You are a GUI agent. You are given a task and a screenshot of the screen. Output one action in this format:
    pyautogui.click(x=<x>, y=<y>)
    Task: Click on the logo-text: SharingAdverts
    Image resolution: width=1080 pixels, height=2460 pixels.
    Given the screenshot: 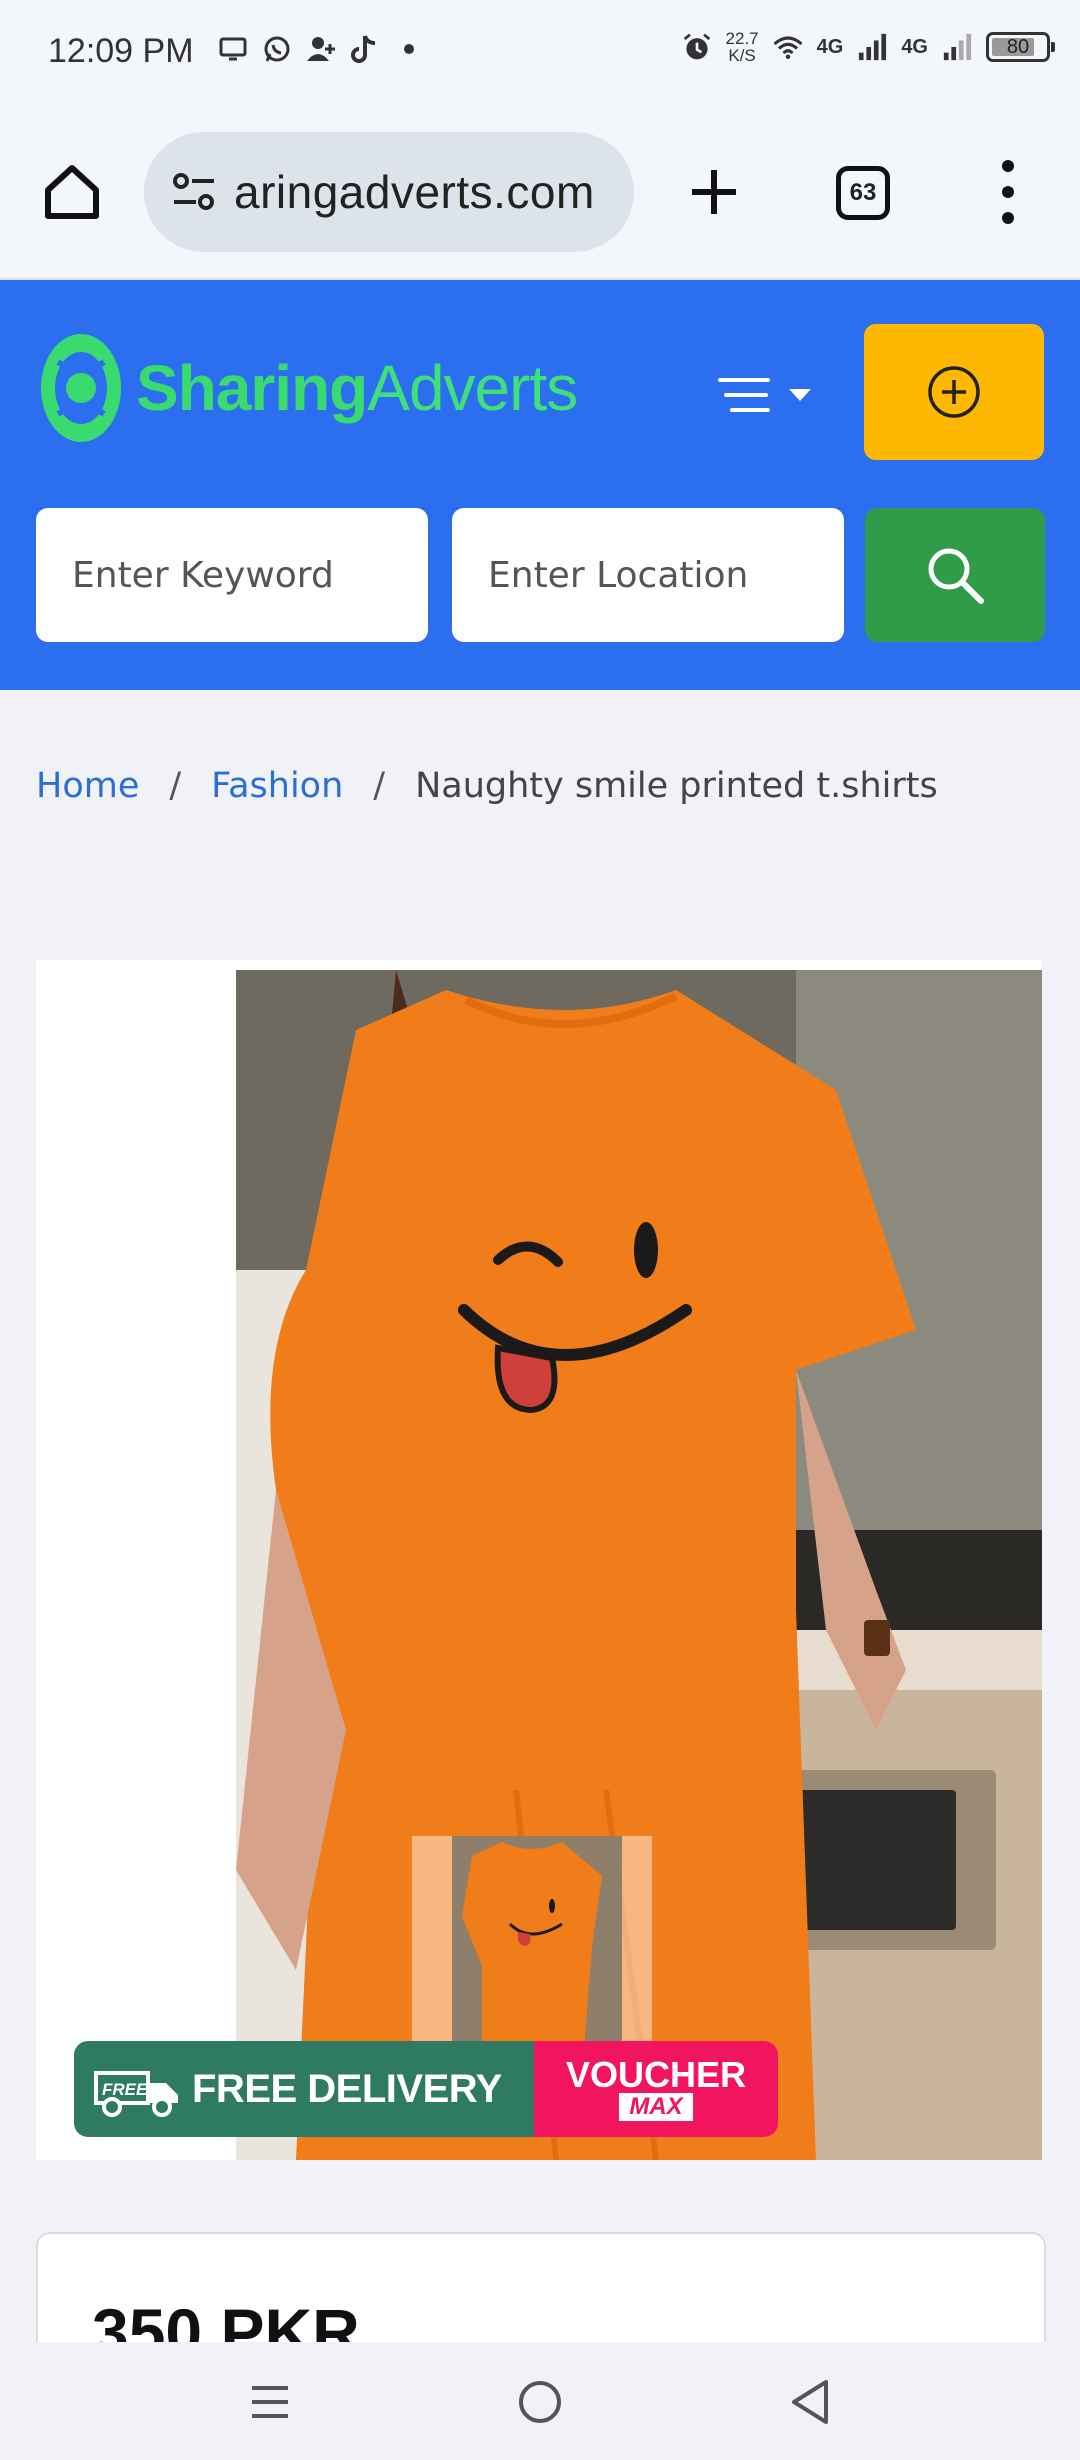 What is the action you would take?
    pyautogui.click(x=357, y=388)
    